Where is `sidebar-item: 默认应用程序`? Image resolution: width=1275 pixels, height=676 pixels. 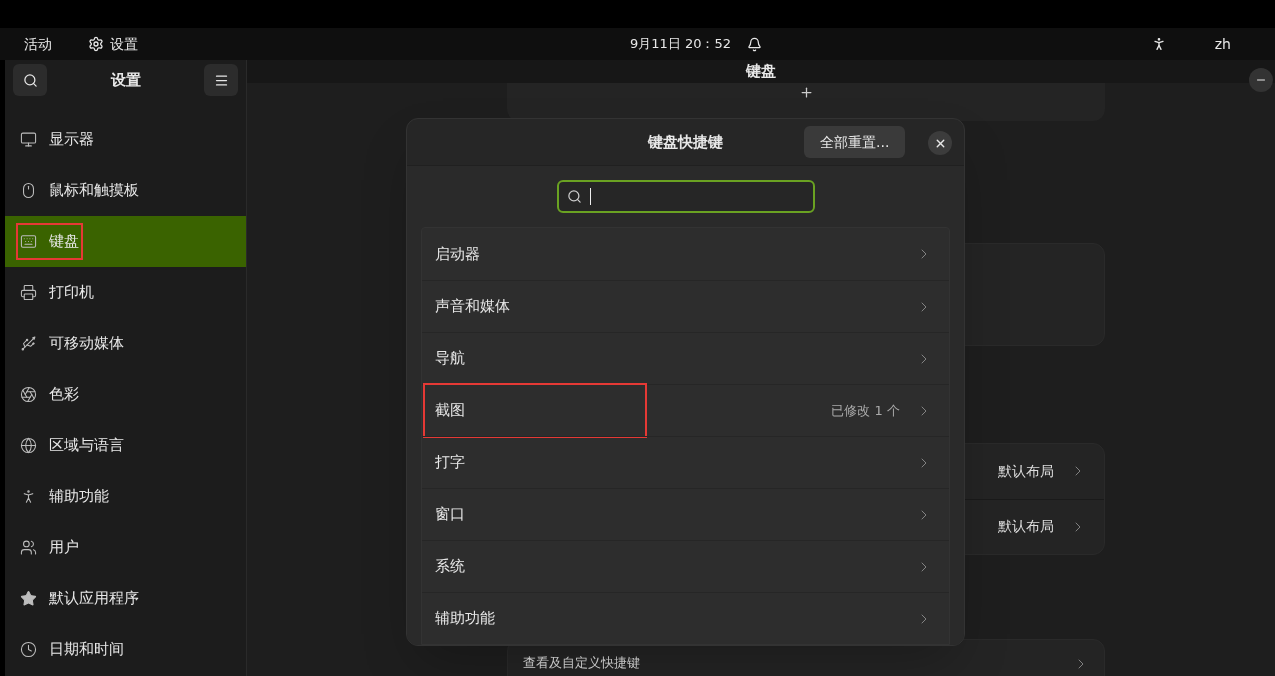
sidebar-item: 默认应用程序 is located at coordinates (125, 598).